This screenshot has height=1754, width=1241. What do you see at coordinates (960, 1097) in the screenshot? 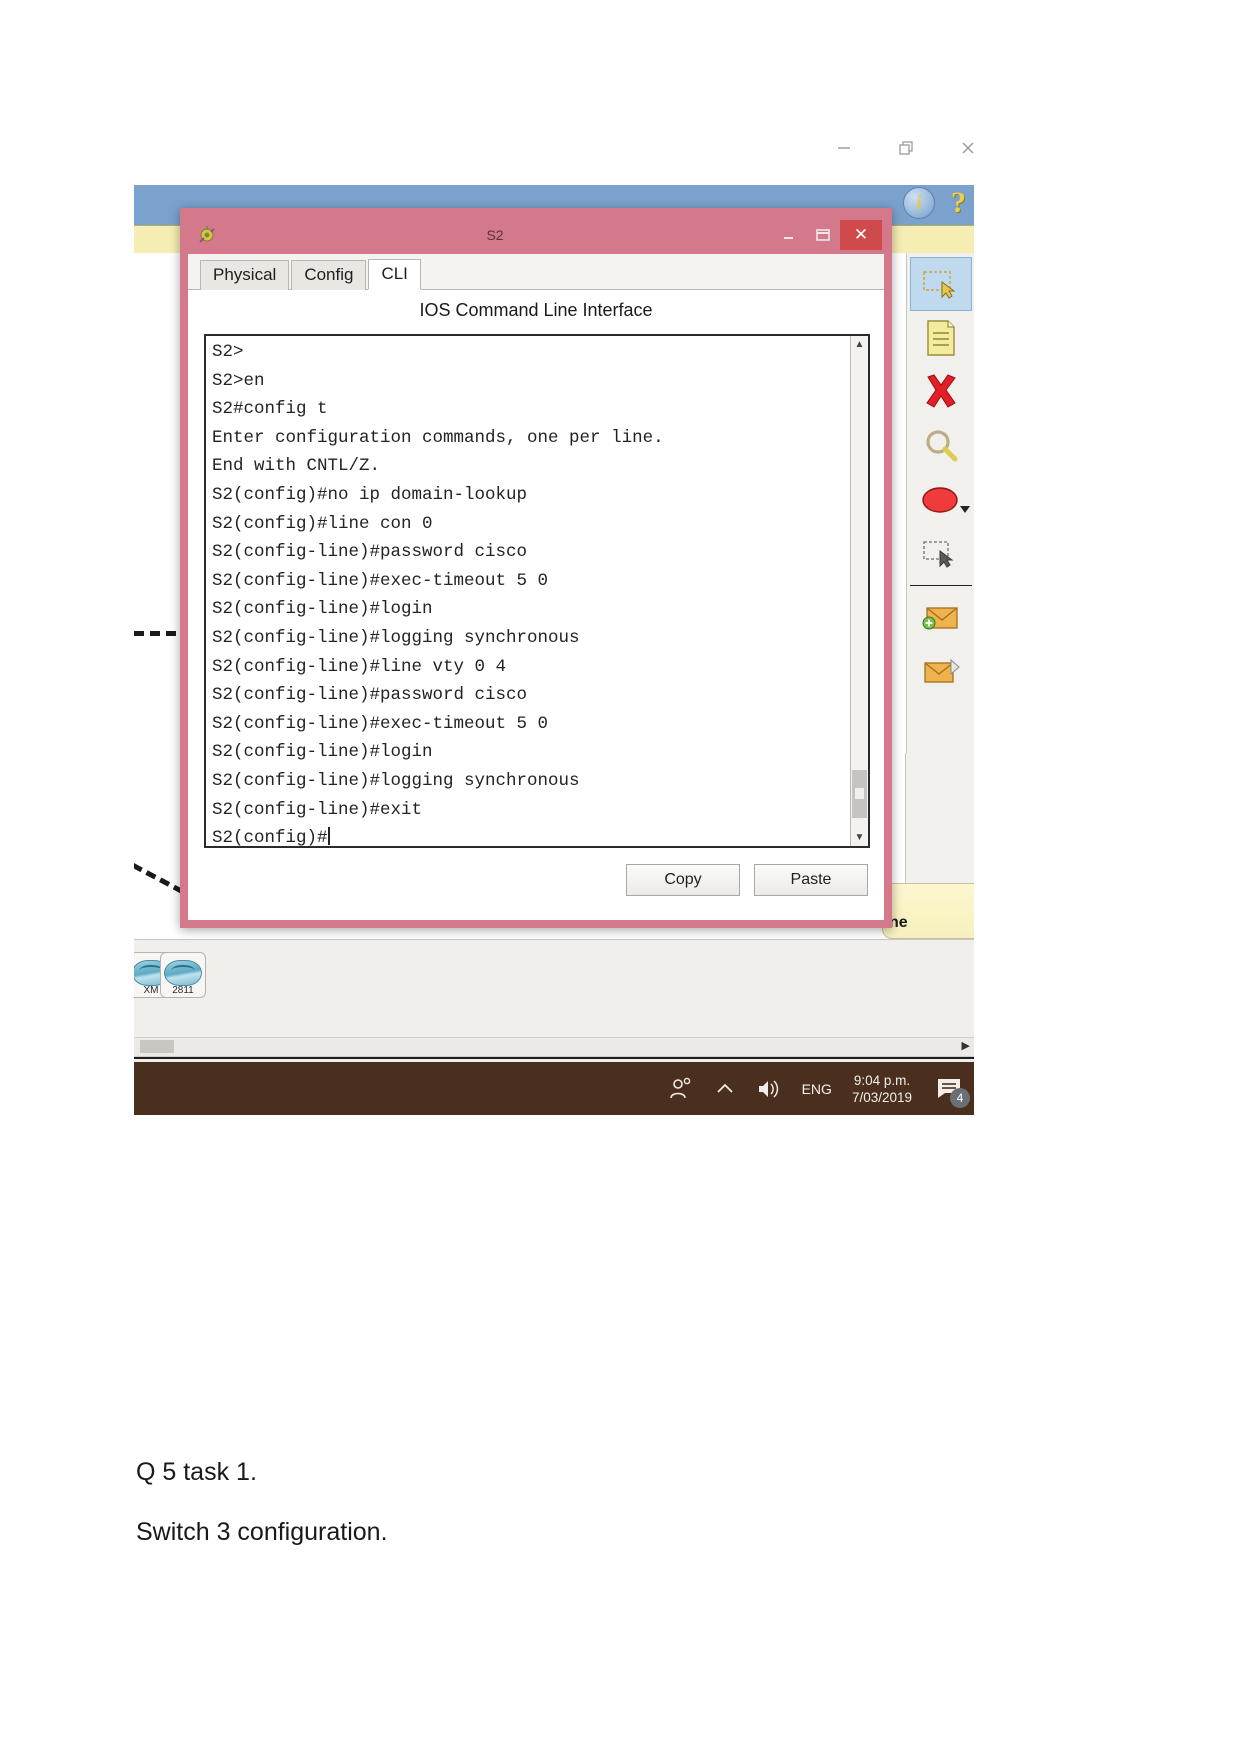
I see `notification-badge: 4` at bounding box center [960, 1097].